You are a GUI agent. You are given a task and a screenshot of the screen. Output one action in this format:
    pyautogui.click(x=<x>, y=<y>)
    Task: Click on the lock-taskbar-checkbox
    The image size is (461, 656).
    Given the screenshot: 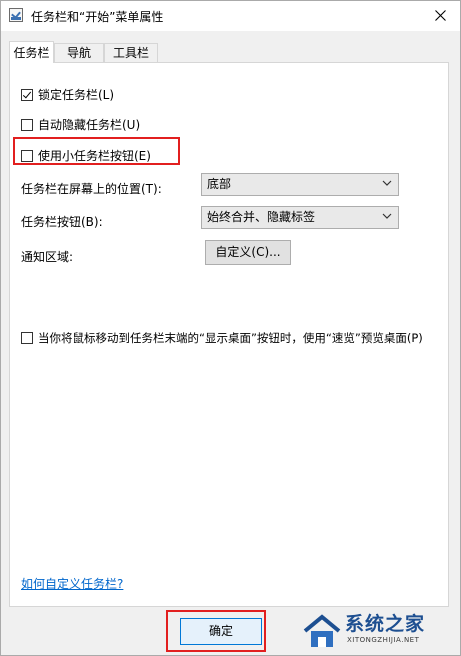 What is the action you would take?
    pyautogui.click(x=27, y=94)
    